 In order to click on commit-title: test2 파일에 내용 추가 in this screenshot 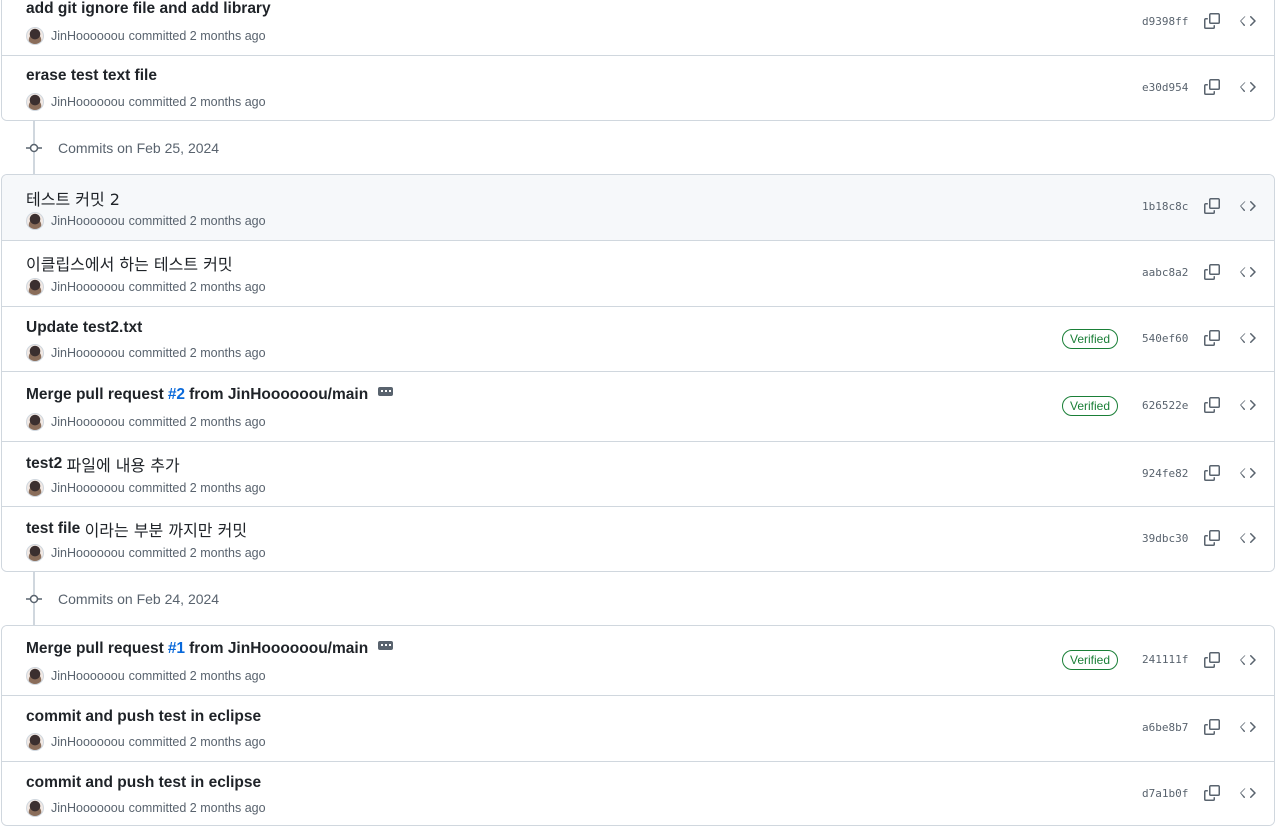, I will do `click(103, 464)`.